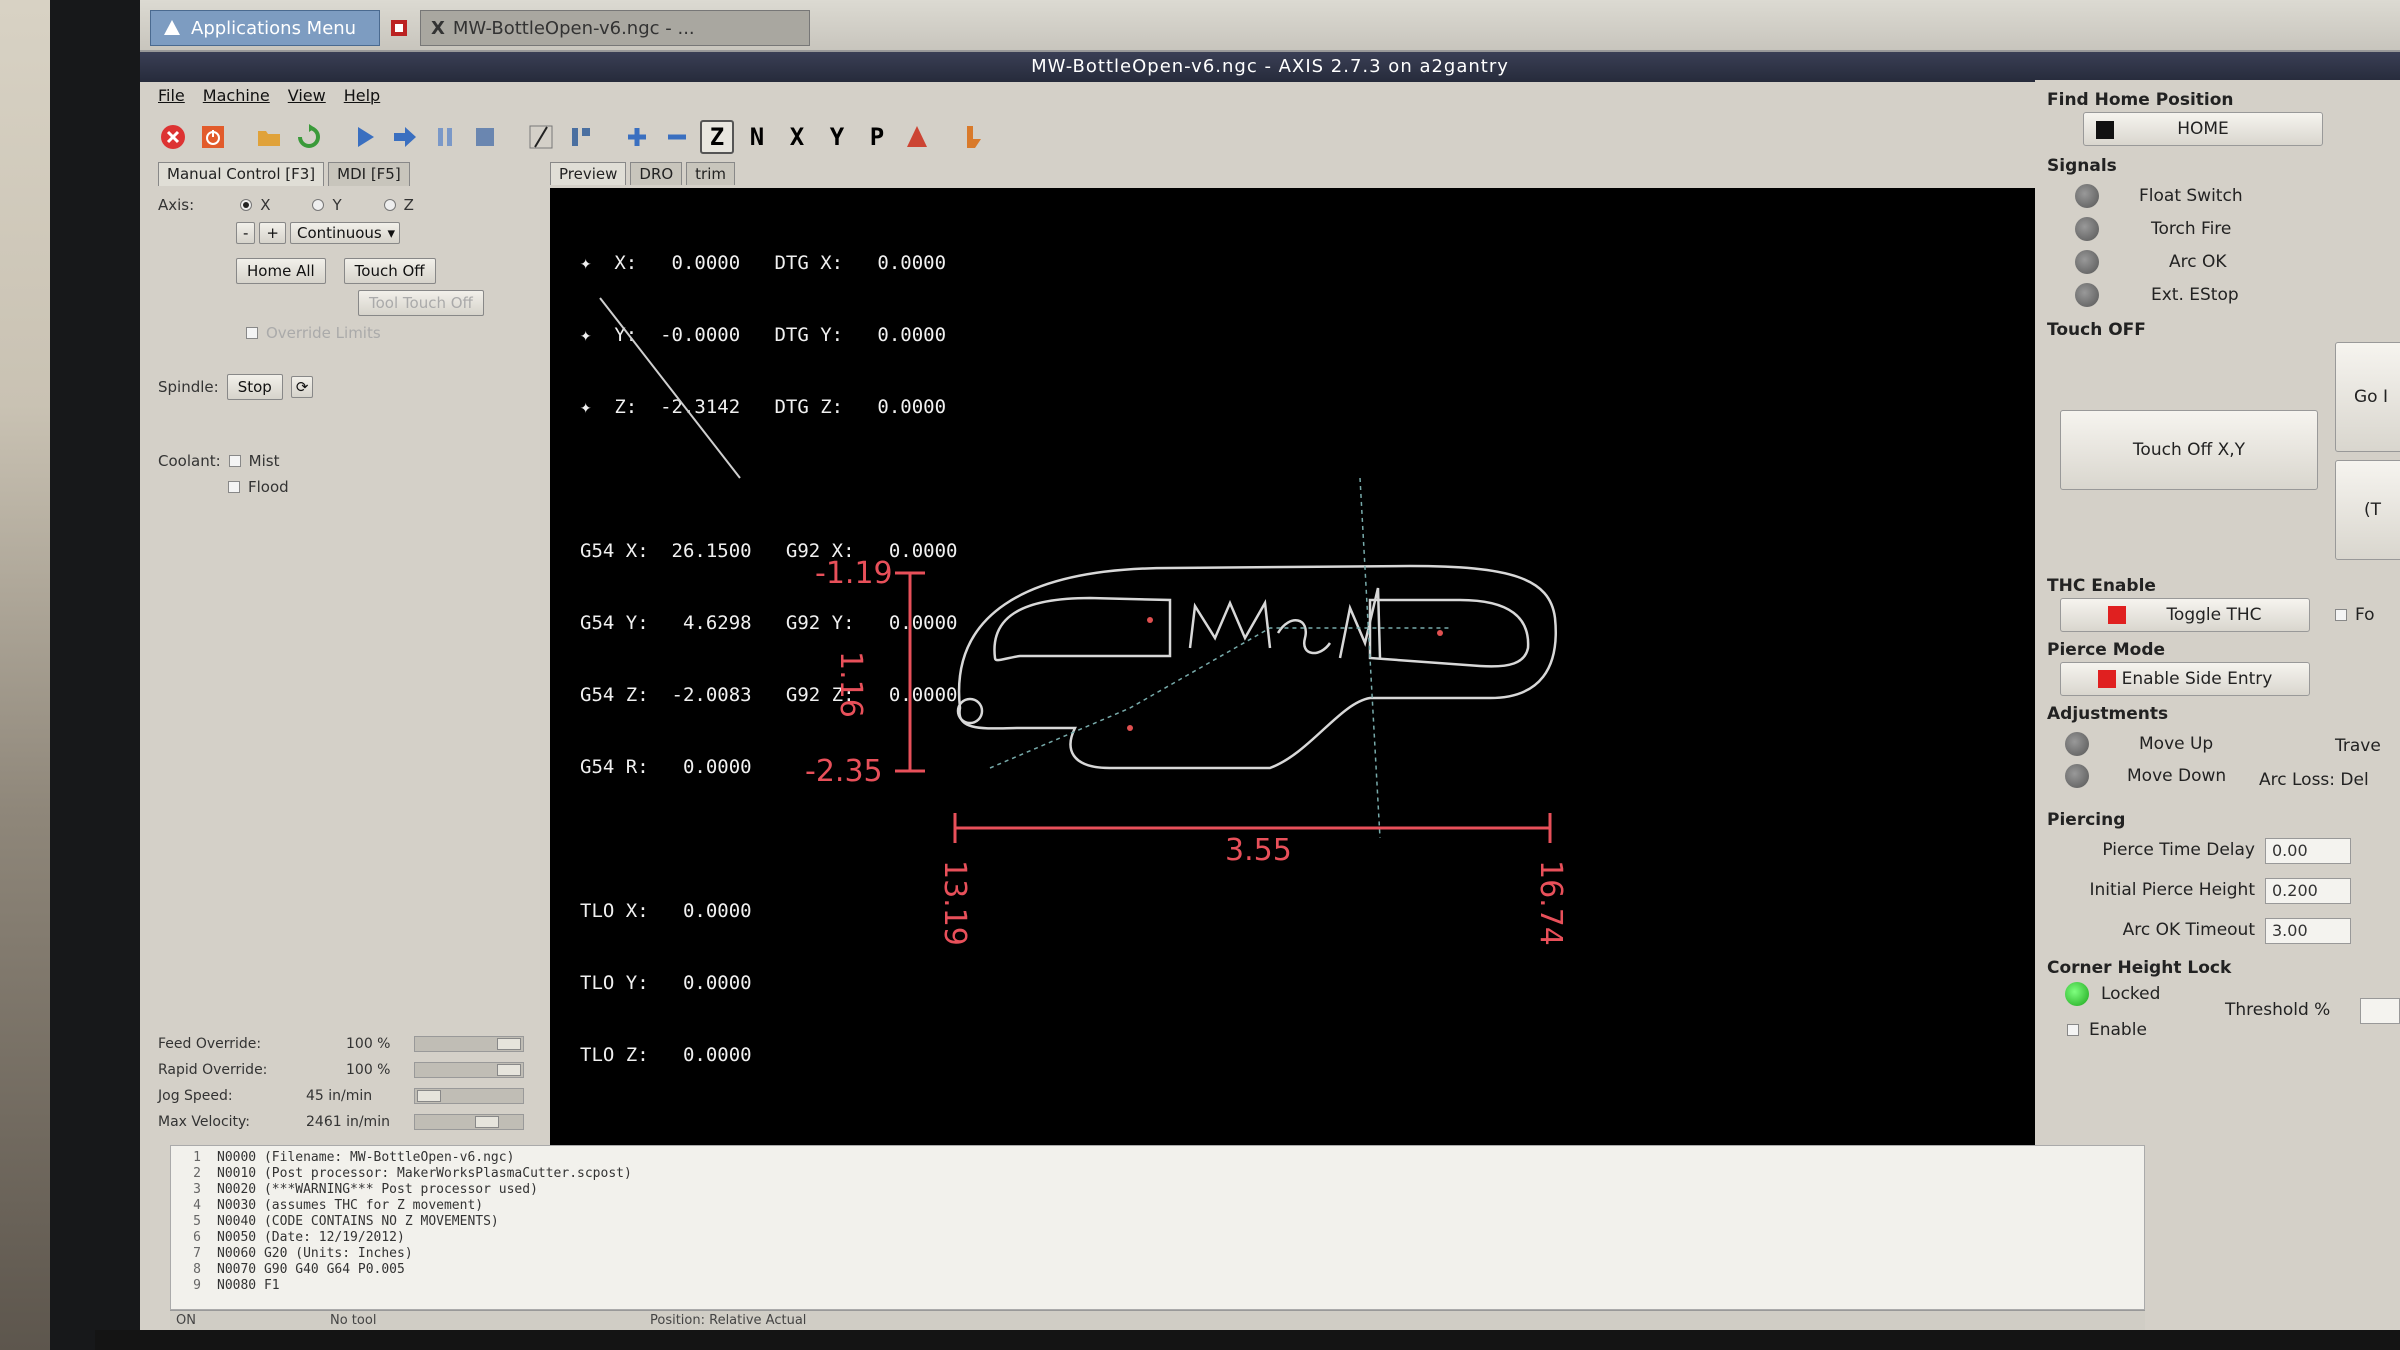 The width and height of the screenshot is (2400, 1350). Describe the element at coordinates (399, 28) in the screenshot. I see `launcher-icon` at that location.